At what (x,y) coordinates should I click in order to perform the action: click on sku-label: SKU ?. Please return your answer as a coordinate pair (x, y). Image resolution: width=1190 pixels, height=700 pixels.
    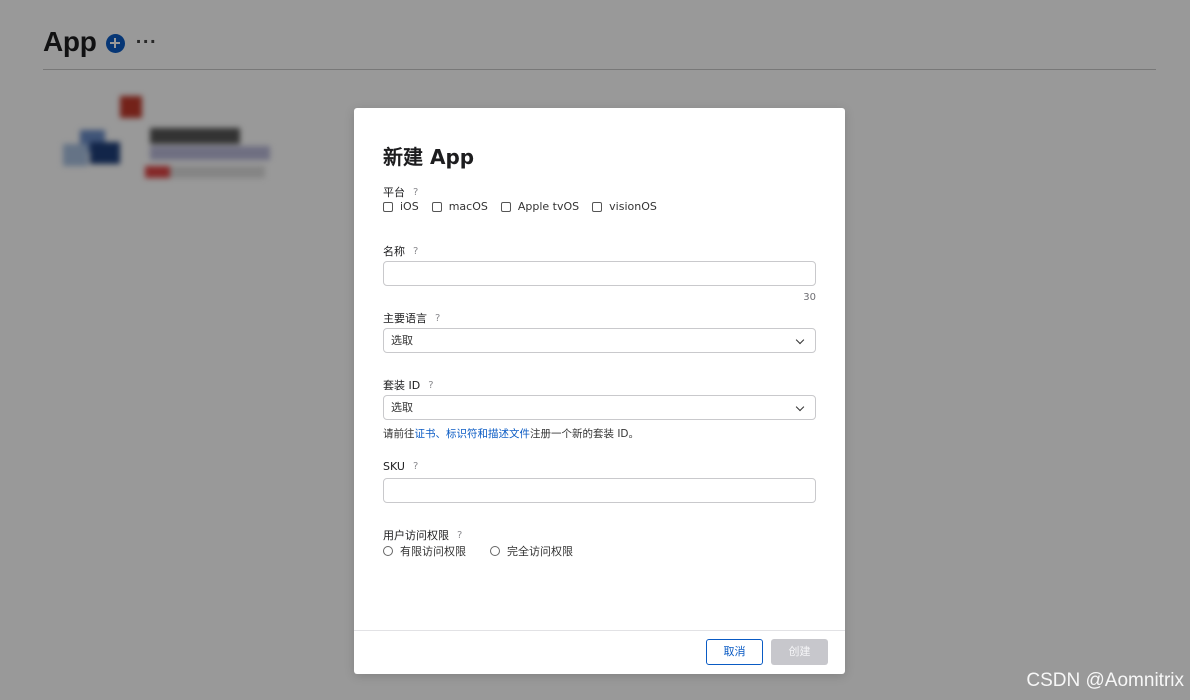
    Looking at the image, I should click on (400, 466).